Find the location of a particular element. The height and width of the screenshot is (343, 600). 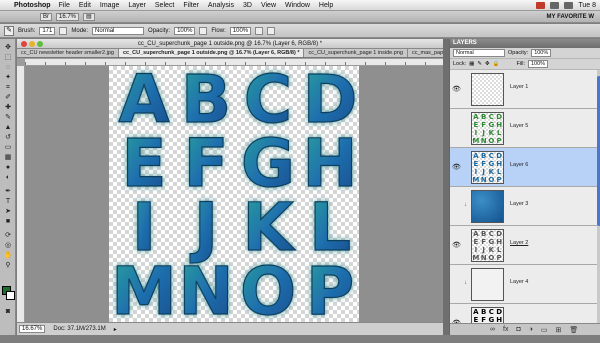

trash-icon: 🗑 is located at coordinates (573, 330).